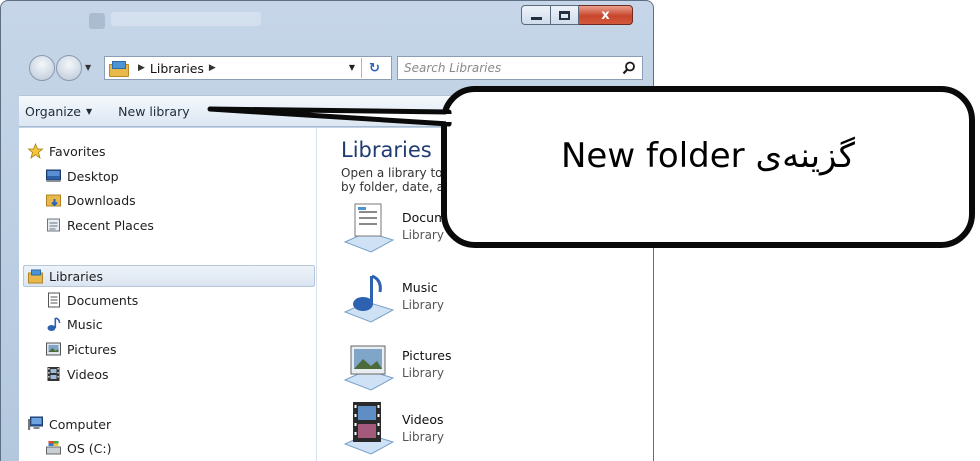  I want to click on library-item-music: Music Library, so click(491, 298).